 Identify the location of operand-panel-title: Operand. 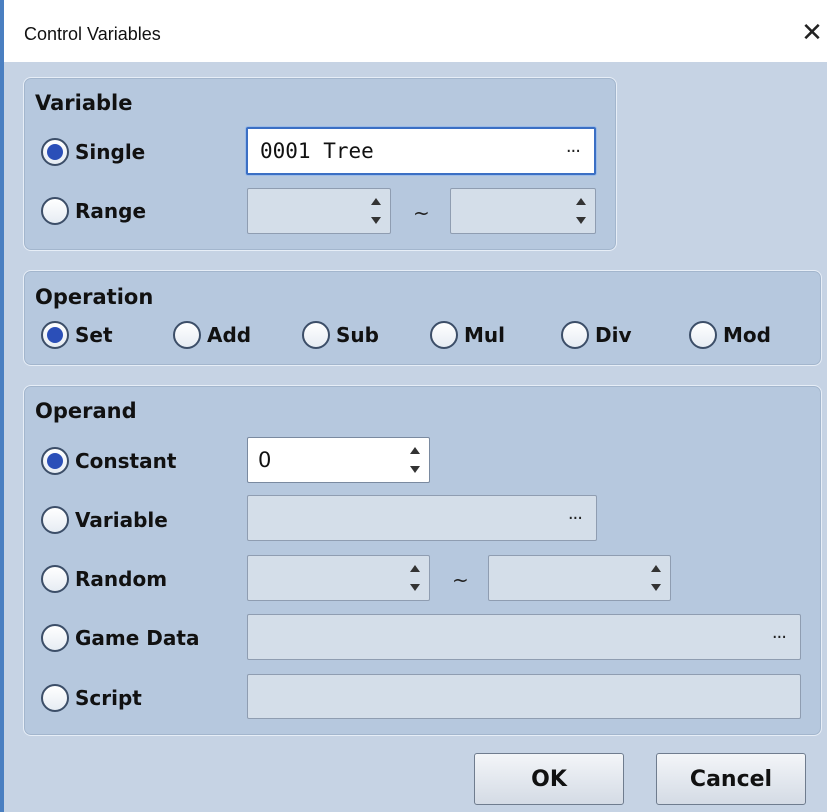
(86, 411).